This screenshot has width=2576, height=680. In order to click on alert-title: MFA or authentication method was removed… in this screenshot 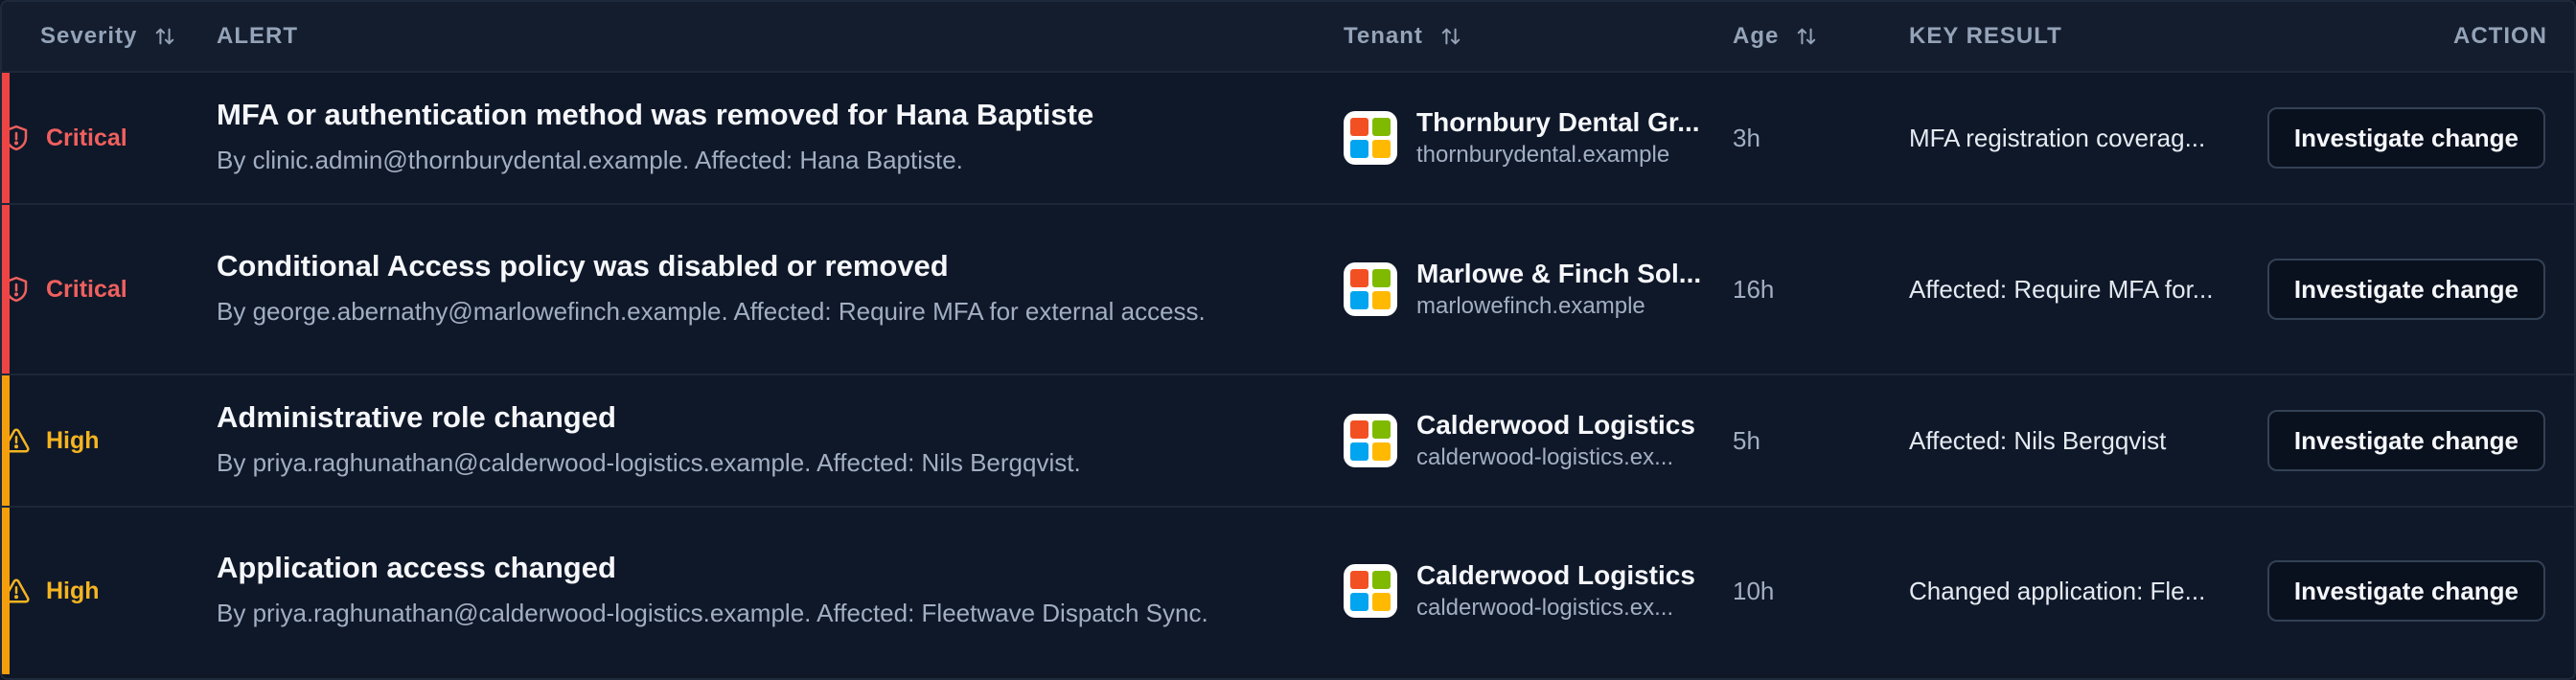, I will do `click(780, 115)`.